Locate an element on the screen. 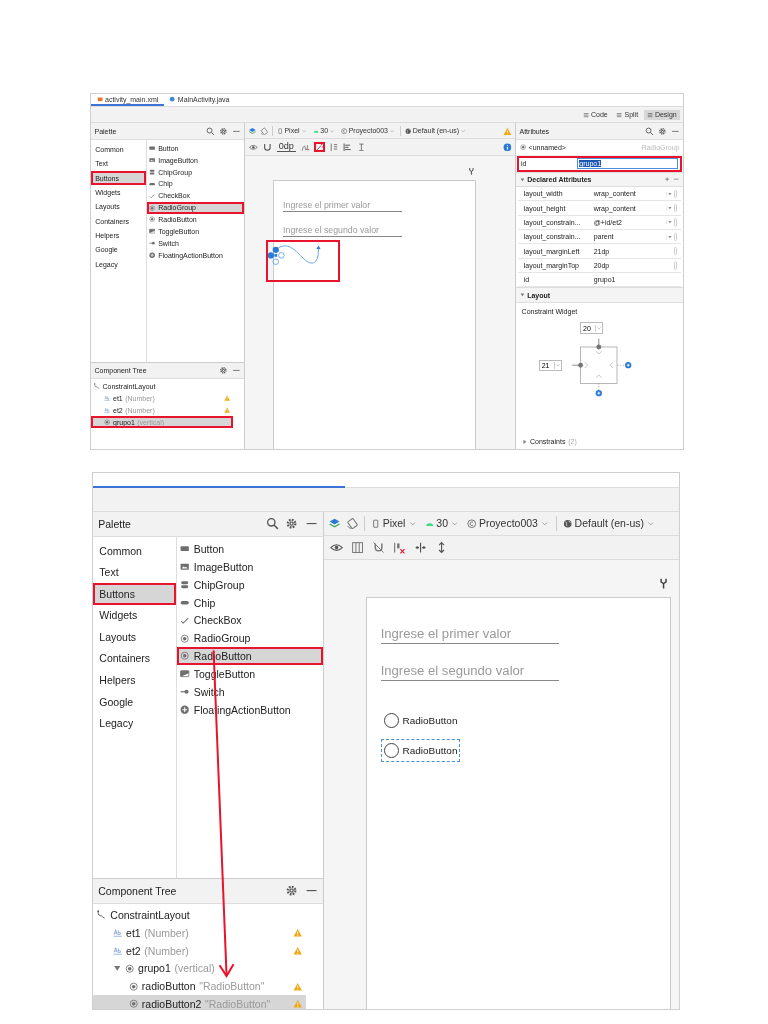  theme-dropdown: Proyecto003 is located at coordinates (508, 523).